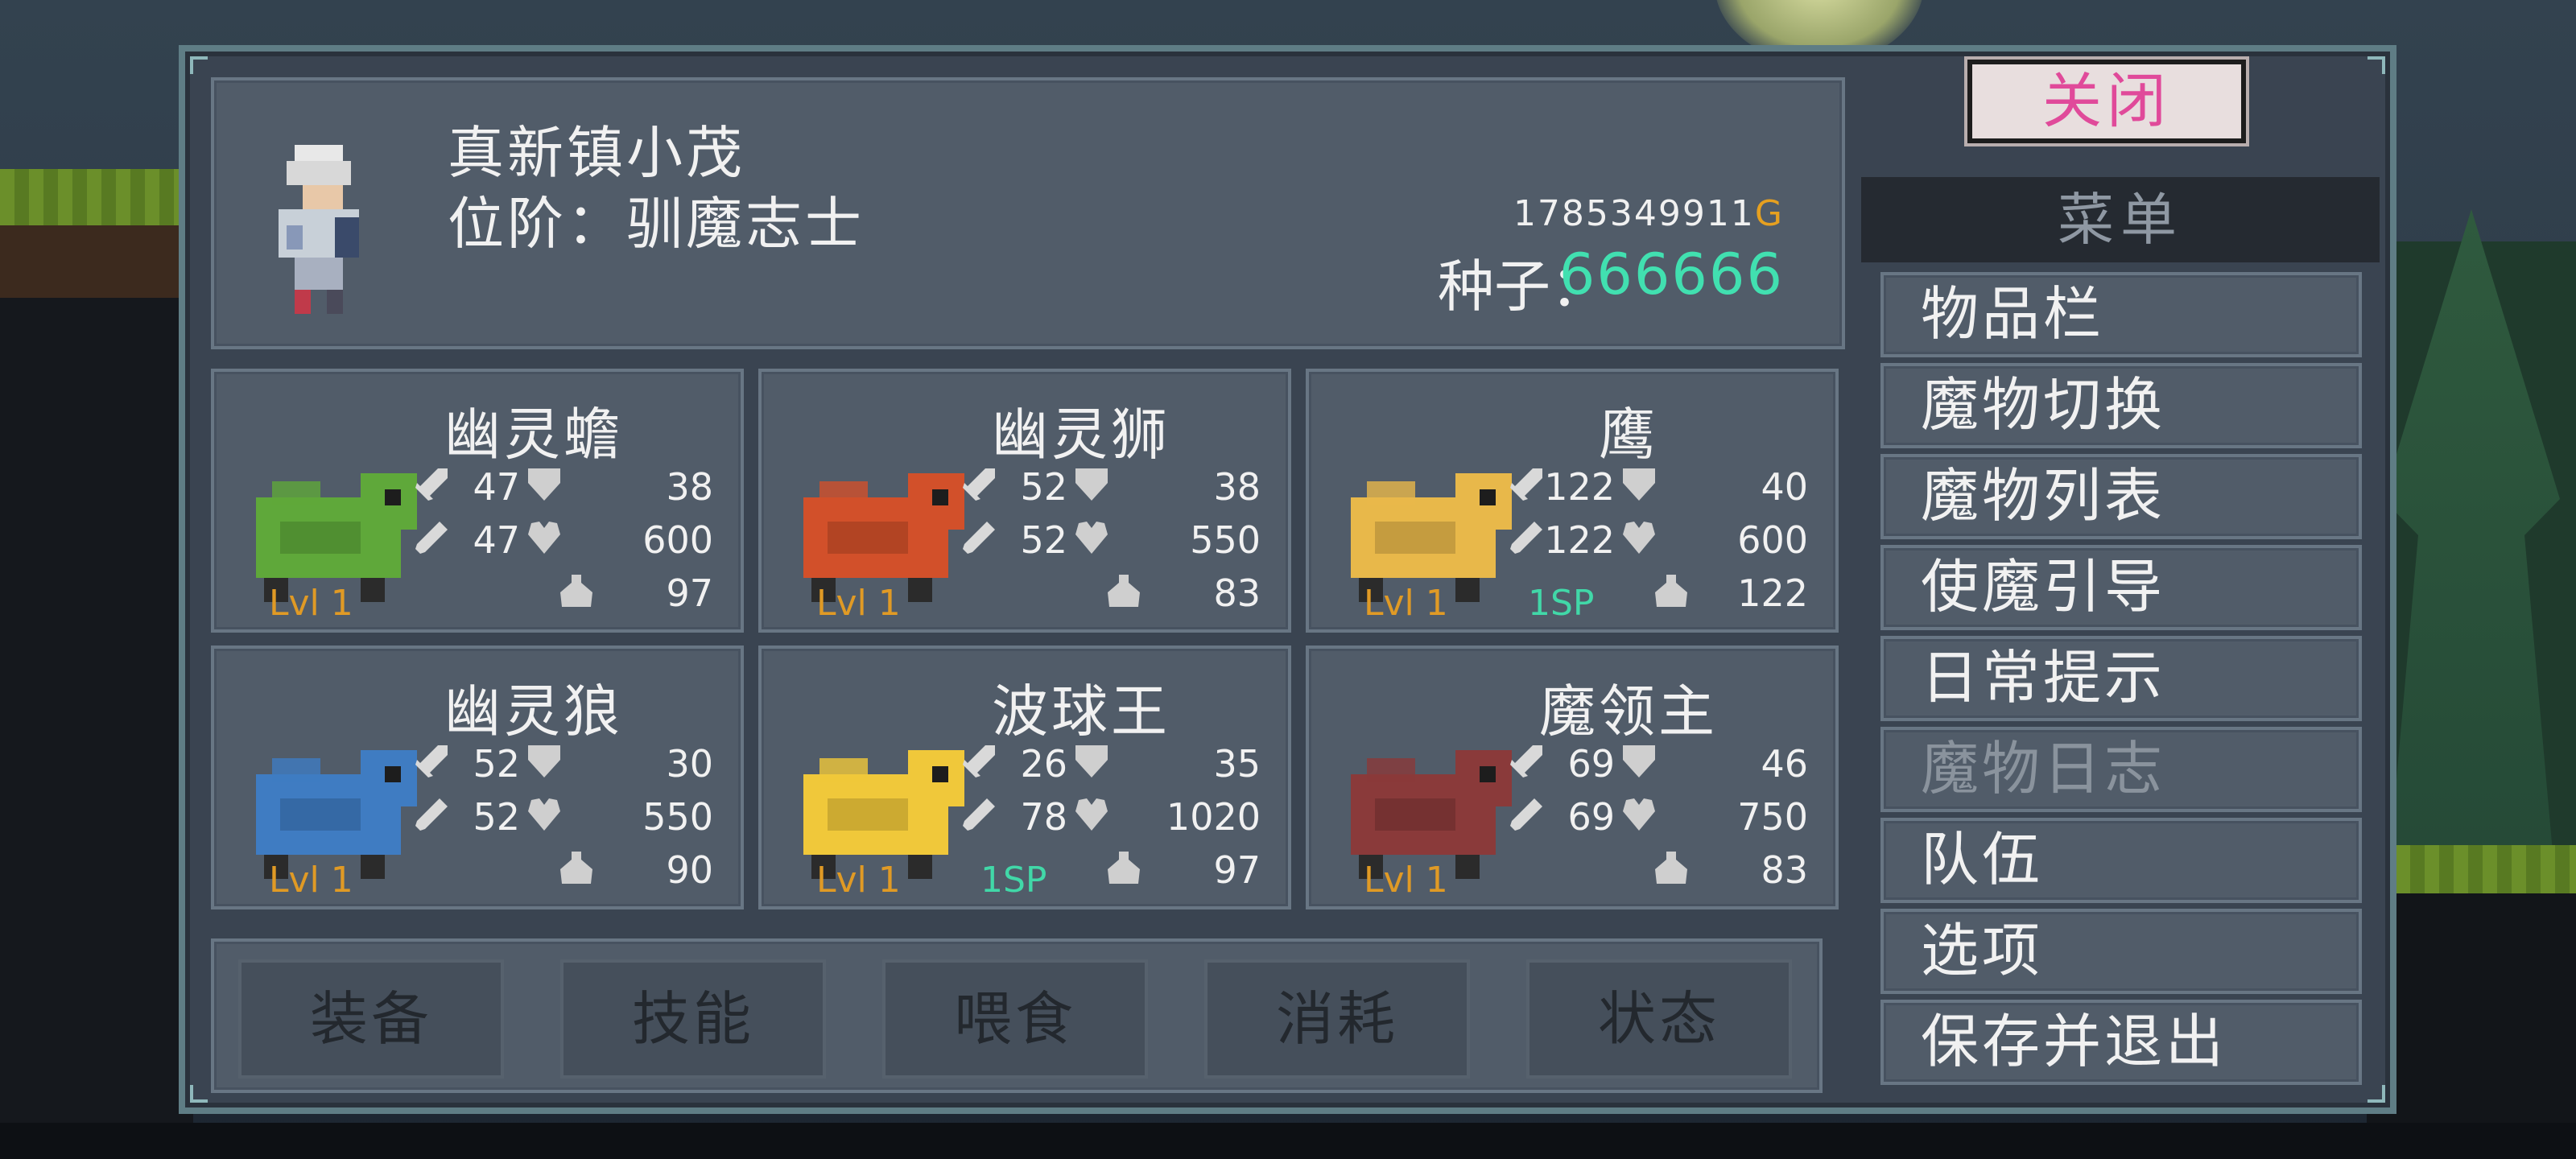 The image size is (2576, 1159). Describe the element at coordinates (1784, 487) in the screenshot. I see `defense-value: 40` at that location.